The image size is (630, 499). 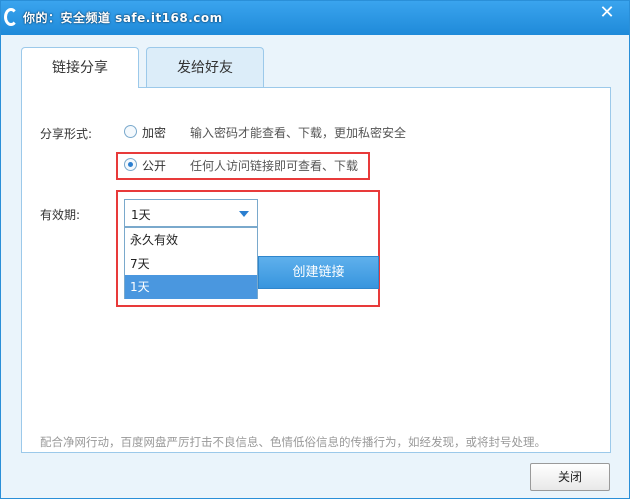 I want to click on share-form-label: 分享形式:, so click(x=66, y=134).